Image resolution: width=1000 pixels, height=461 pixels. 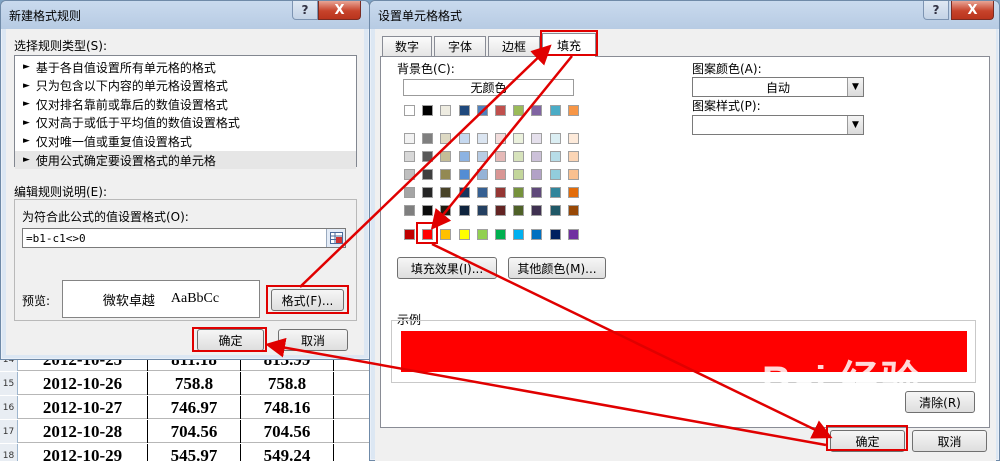 What do you see at coordinates (9, 383) in the screenshot?
I see `row-header: 15` at bounding box center [9, 383].